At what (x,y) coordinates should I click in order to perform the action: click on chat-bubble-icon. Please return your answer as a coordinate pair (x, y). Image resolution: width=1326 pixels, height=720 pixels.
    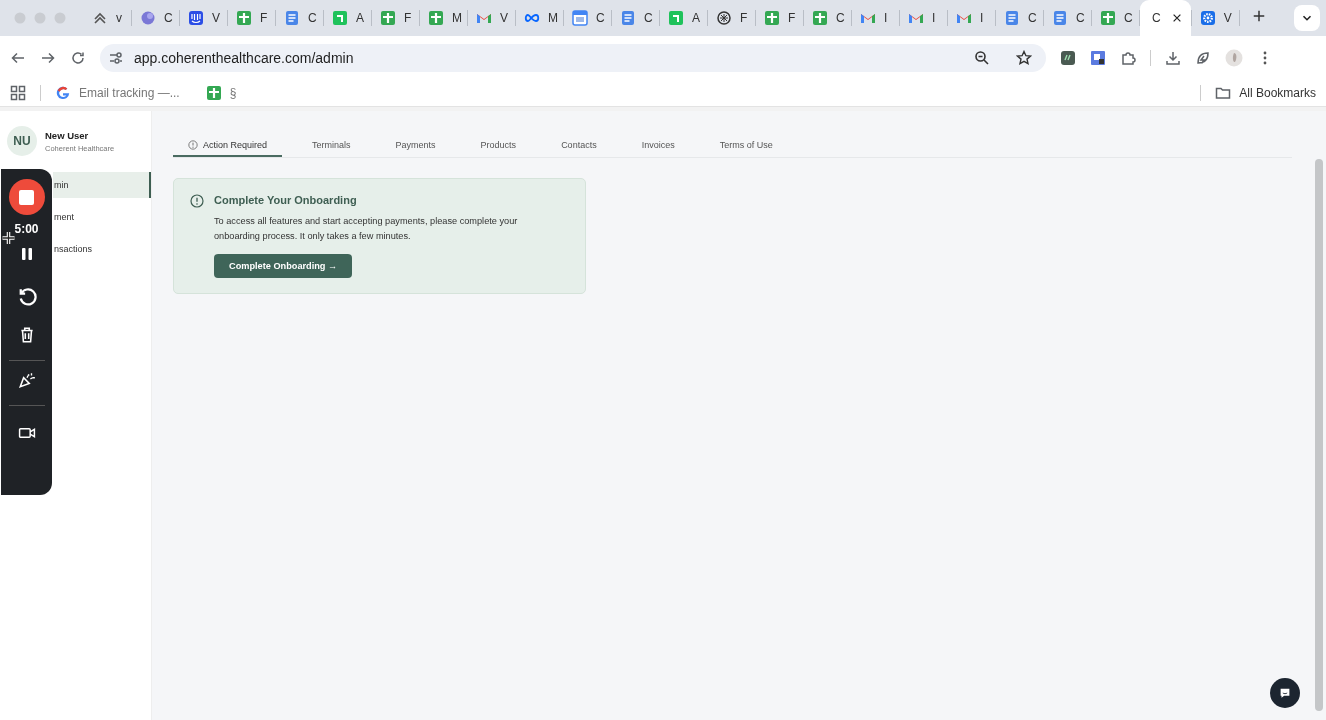
    Looking at the image, I should click on (1285, 693).